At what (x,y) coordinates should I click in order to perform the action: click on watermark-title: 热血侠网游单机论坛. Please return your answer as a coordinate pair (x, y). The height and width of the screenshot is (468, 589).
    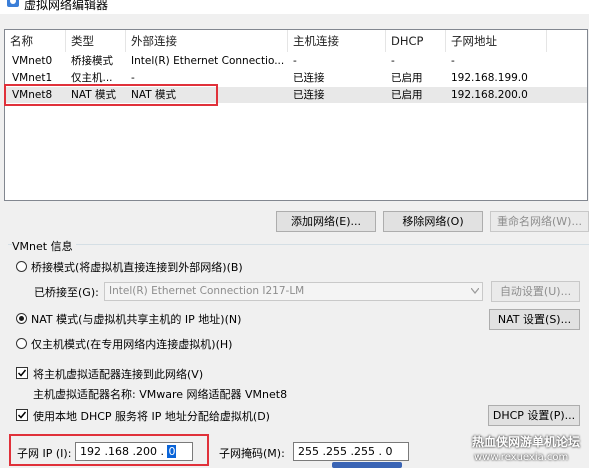
    Looking at the image, I should click on (526, 442).